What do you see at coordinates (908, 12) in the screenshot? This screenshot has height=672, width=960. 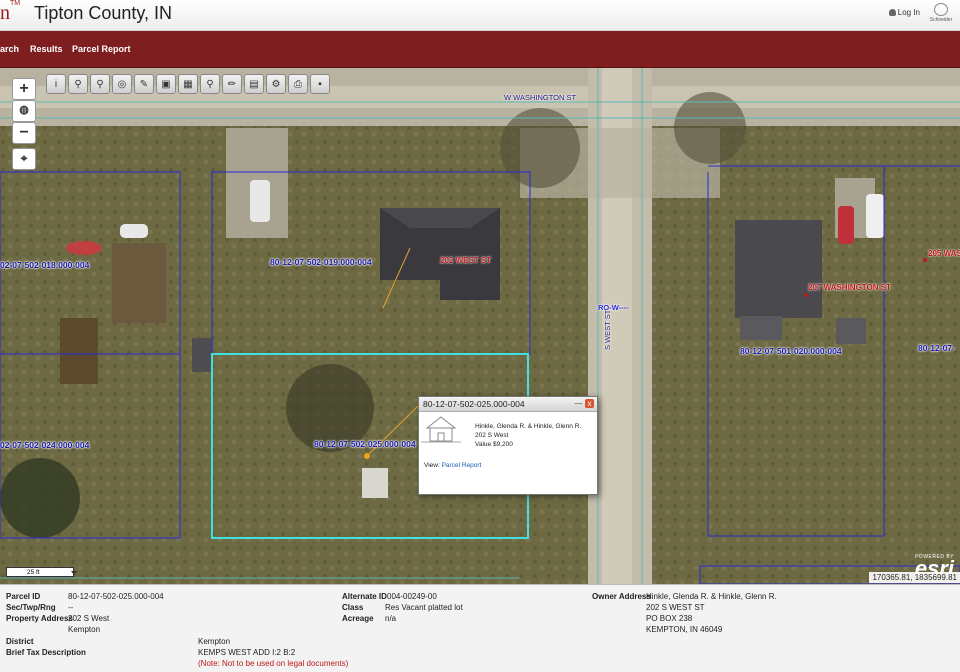 I see `login-label: Log In` at bounding box center [908, 12].